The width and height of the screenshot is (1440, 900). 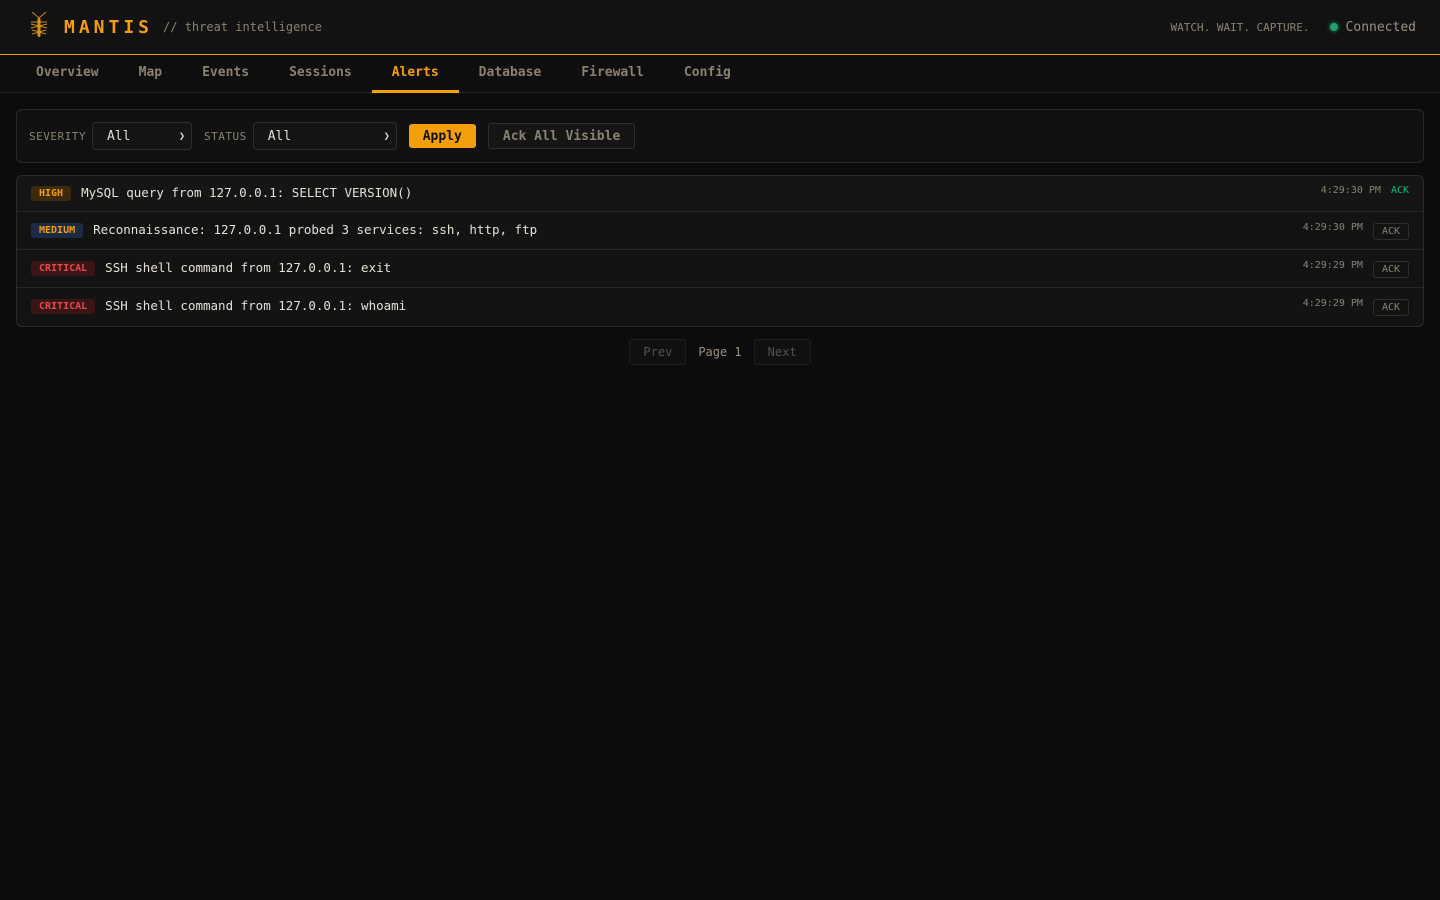 What do you see at coordinates (39, 26) in the screenshot?
I see `mantis-icon` at bounding box center [39, 26].